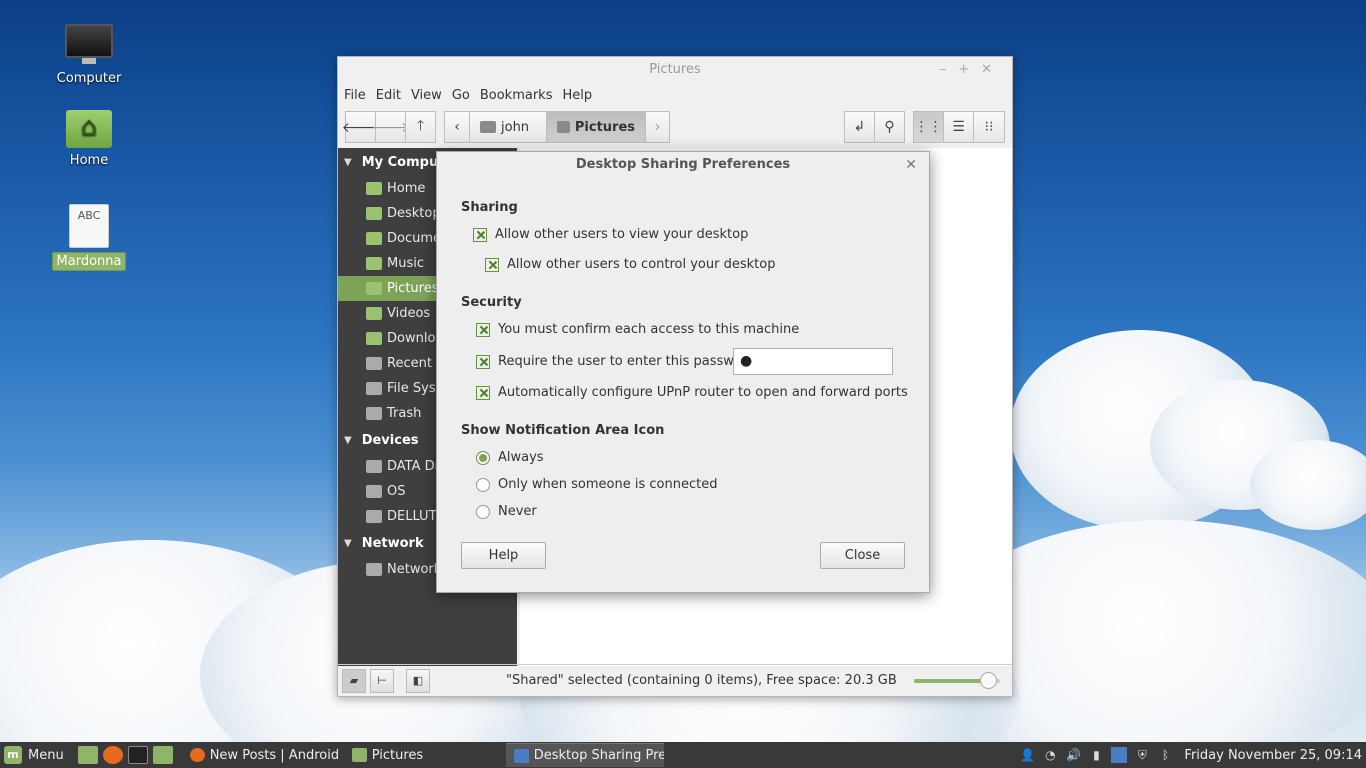 The height and width of the screenshot is (768, 1366). I want to click on password-field: ●, so click(813, 361).